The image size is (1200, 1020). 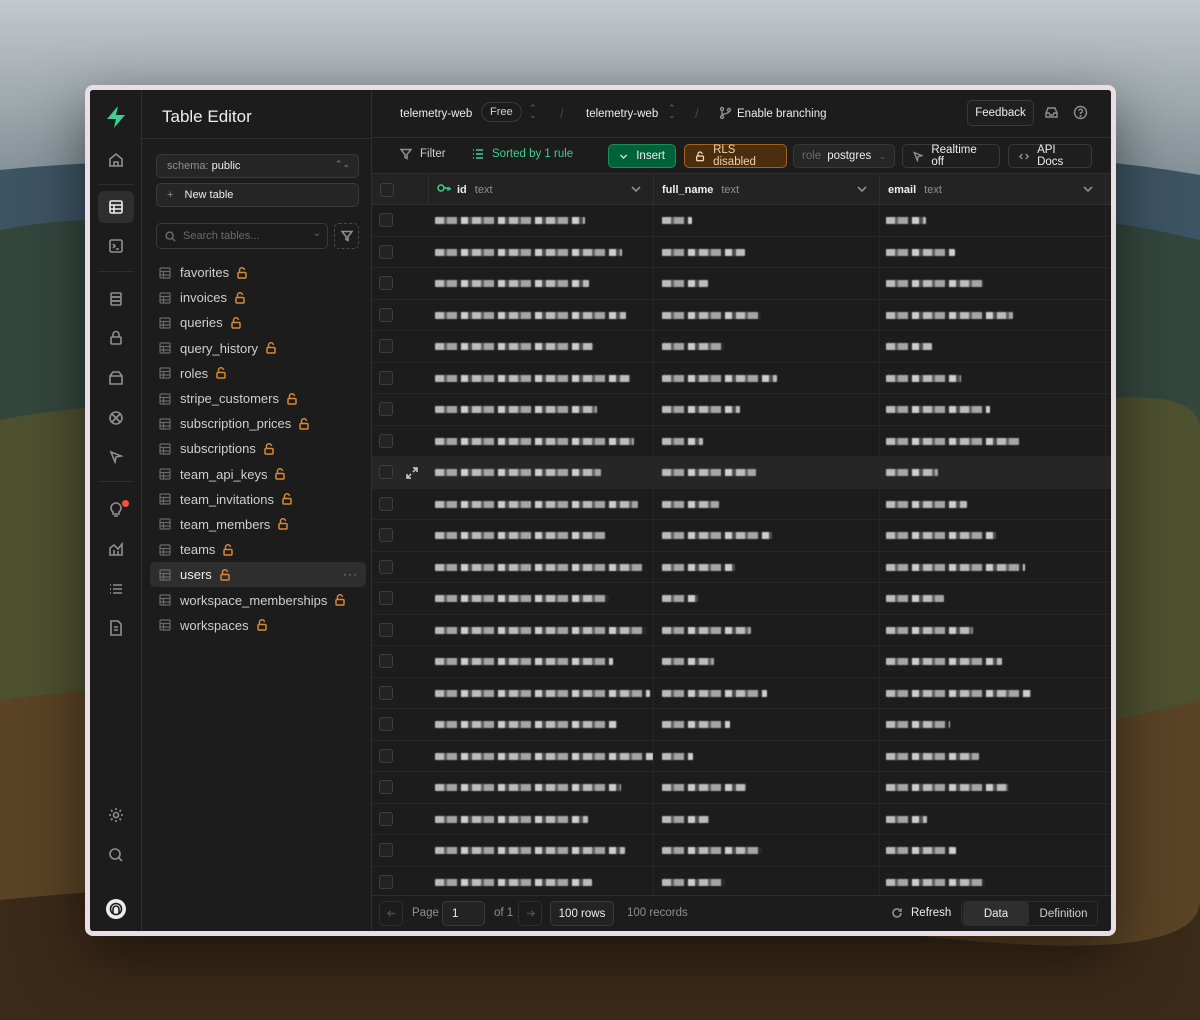 What do you see at coordinates (258, 423) in the screenshot?
I see `table-list-item: subscription_prices` at bounding box center [258, 423].